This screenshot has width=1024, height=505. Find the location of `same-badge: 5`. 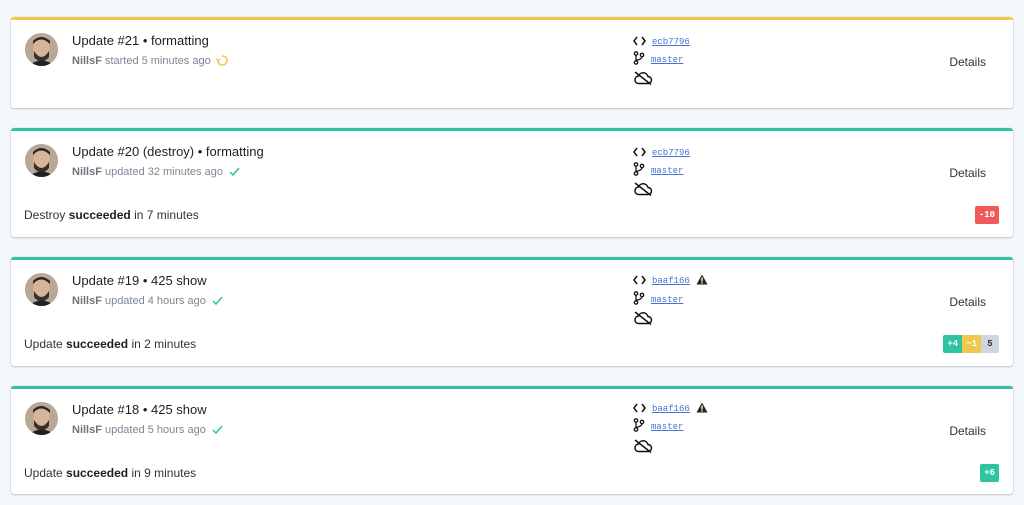

same-badge: 5 is located at coordinates (990, 344).